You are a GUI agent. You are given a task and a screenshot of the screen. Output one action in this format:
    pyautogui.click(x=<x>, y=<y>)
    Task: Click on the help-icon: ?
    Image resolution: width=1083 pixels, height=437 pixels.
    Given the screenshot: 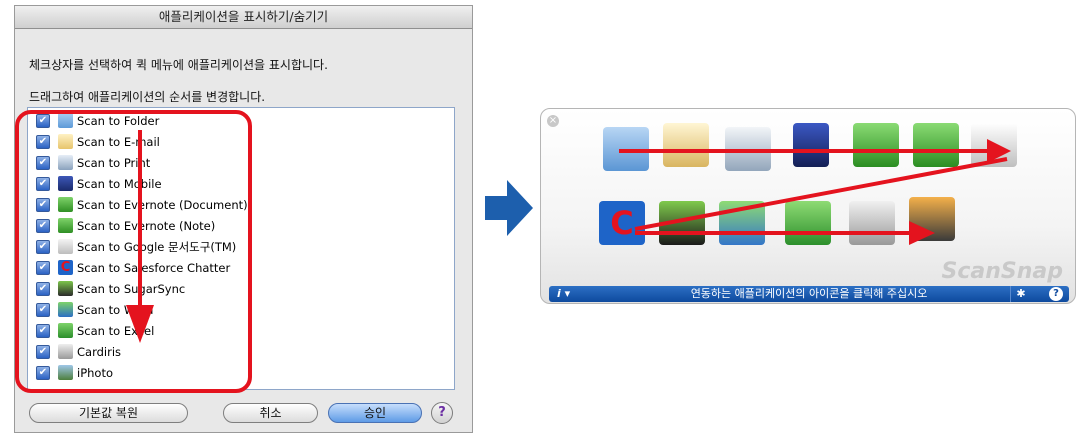 What is the action you would take?
    pyautogui.click(x=1056, y=294)
    